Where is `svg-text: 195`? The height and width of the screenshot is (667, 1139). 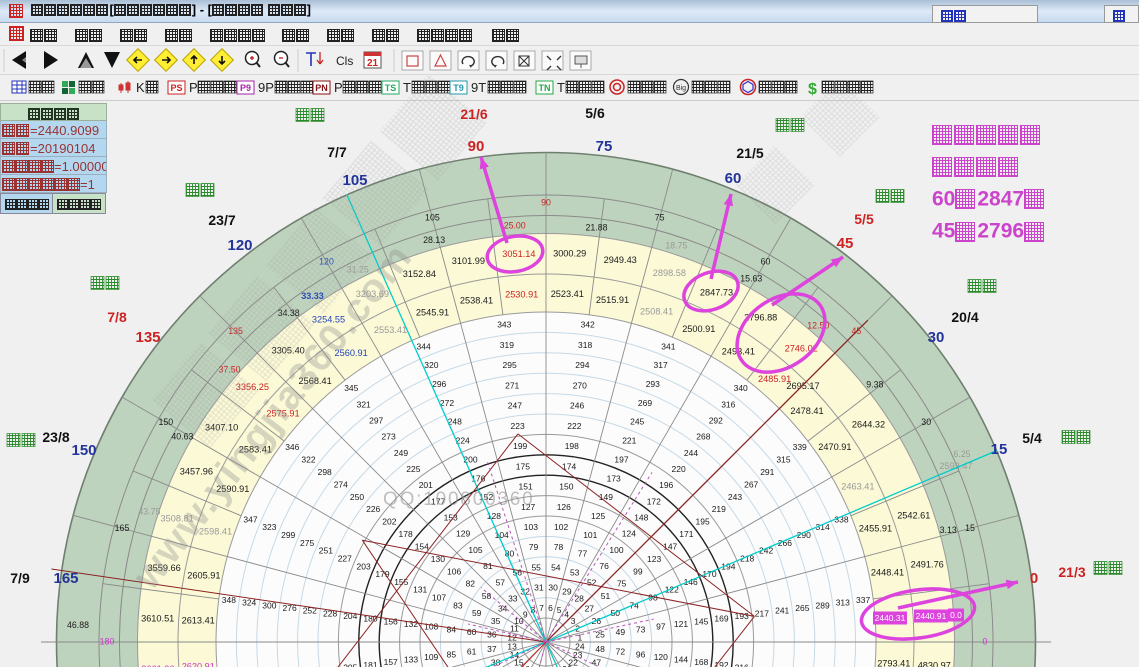
svg-text: 195 is located at coordinates (703, 522).